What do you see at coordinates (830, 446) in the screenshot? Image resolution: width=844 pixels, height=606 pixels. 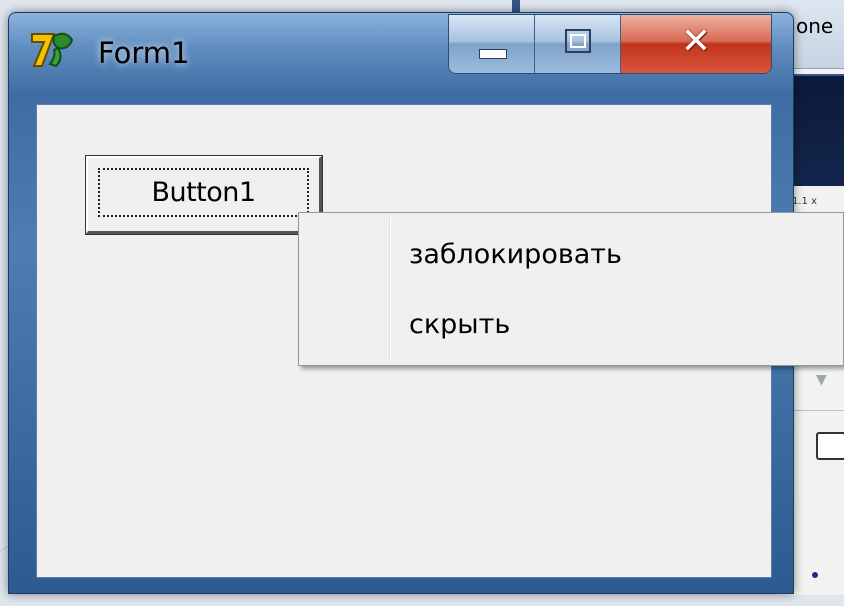 I see `folder-icon` at bounding box center [830, 446].